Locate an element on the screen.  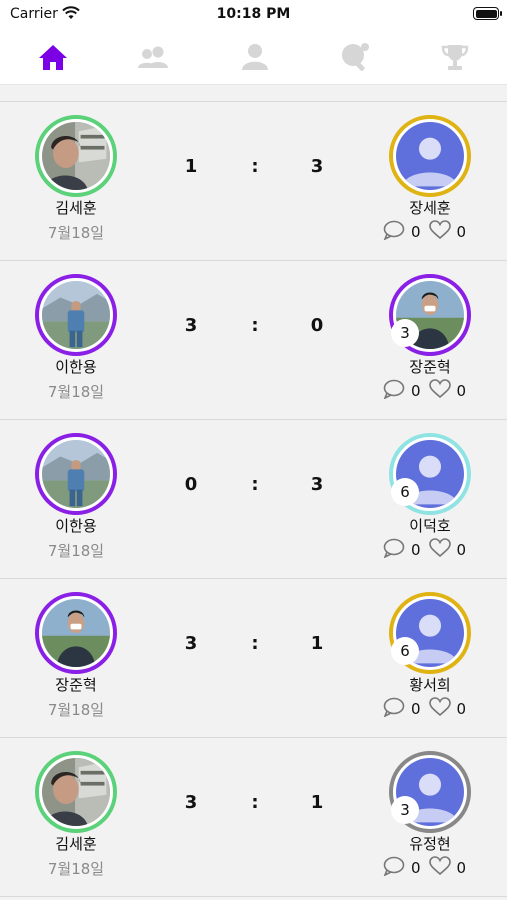
player-name-right: 이덕호 is located at coordinates (430, 526).